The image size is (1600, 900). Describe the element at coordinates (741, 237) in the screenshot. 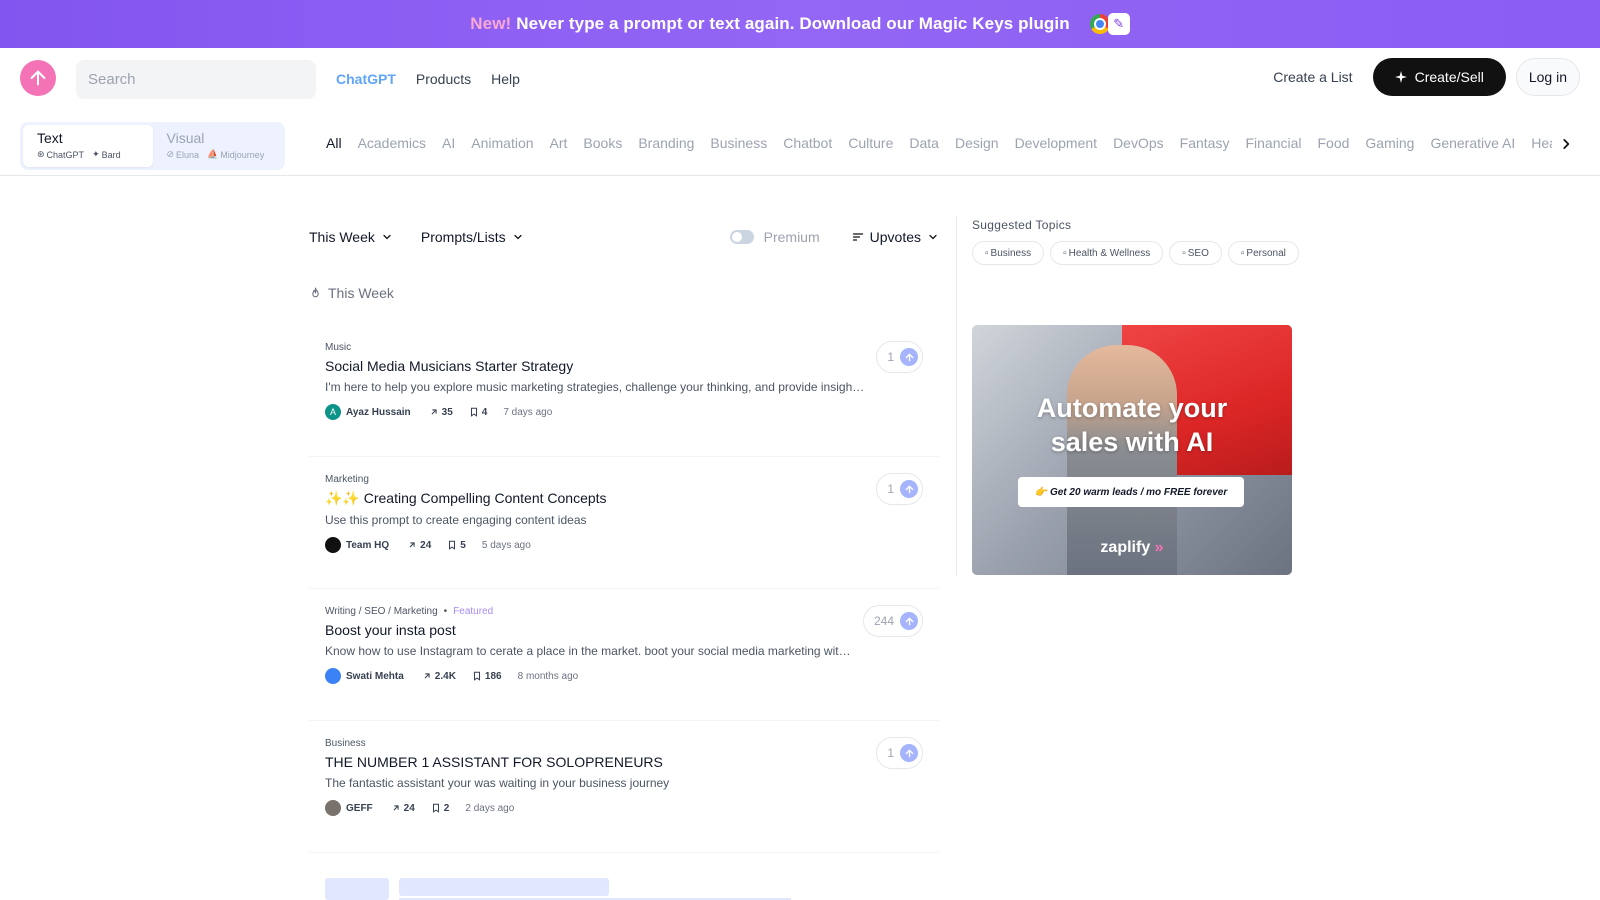

I see `premium-toggle` at that location.